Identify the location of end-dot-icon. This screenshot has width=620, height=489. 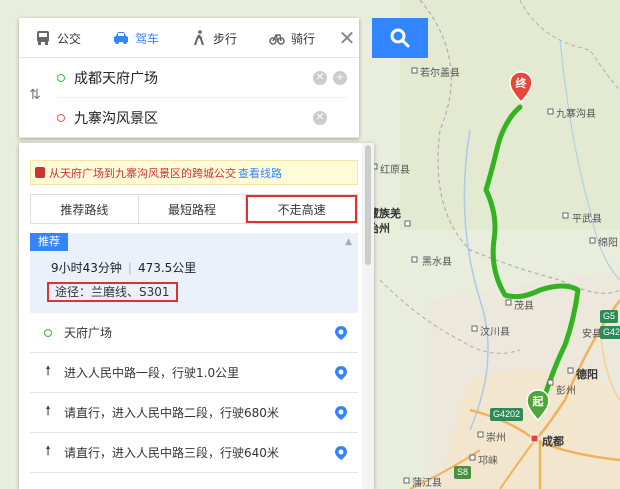
(61, 118).